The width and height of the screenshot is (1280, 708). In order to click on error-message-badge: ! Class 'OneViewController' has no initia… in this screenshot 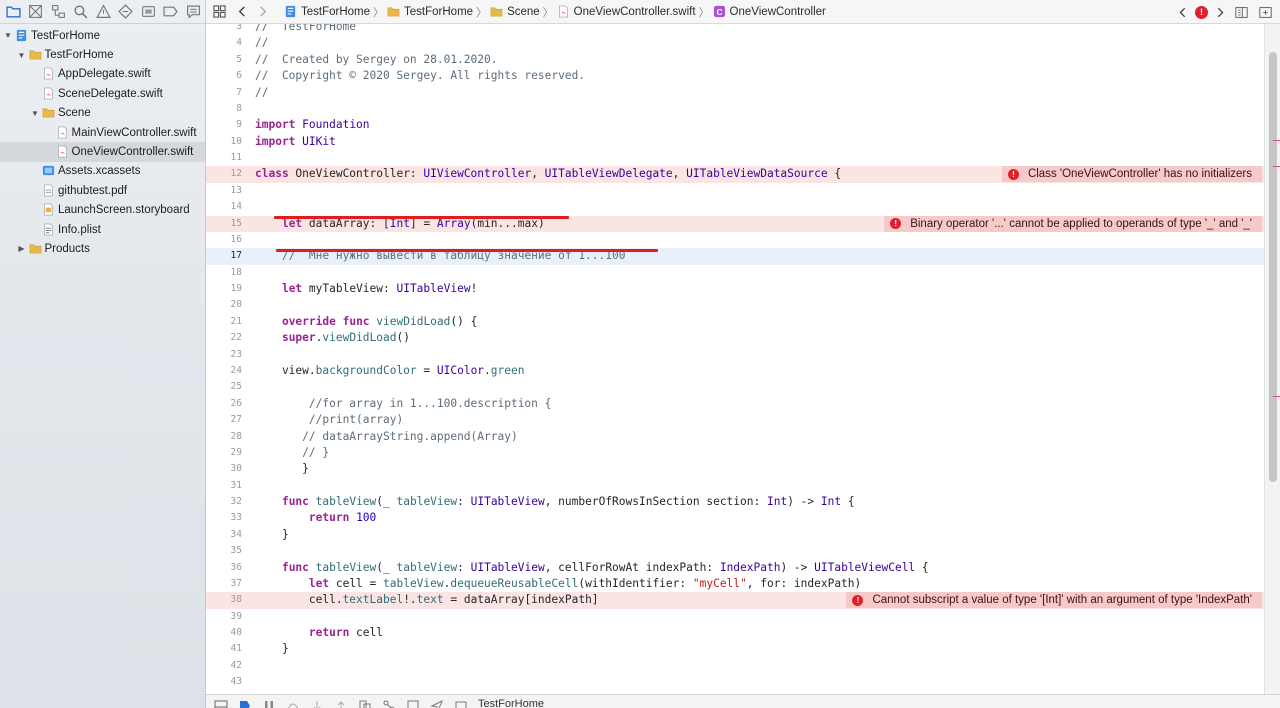, I will do `click(1131, 174)`.